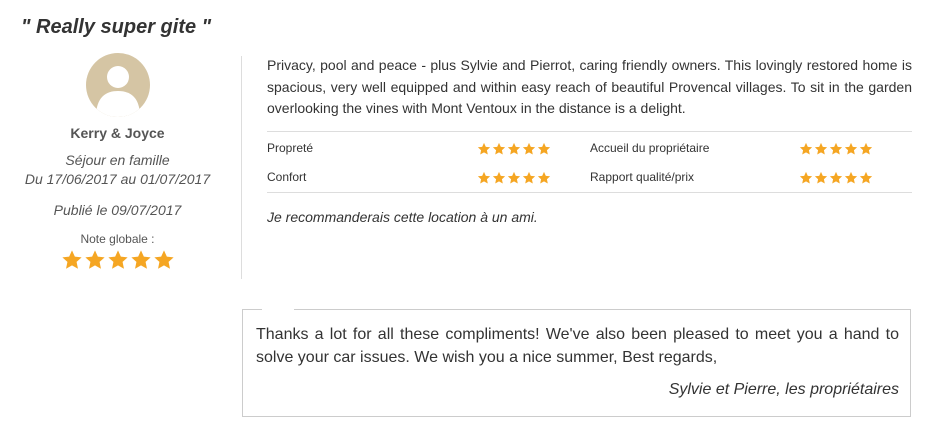 The width and height of the screenshot is (937, 437). Describe the element at coordinates (241, 167) in the screenshot. I see `column-divider` at that location.